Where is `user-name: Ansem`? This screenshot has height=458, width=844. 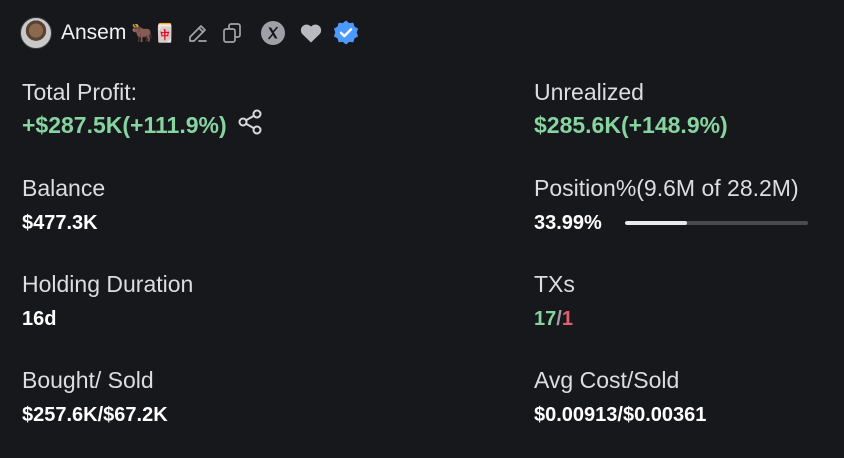 user-name: Ansem is located at coordinates (93, 33).